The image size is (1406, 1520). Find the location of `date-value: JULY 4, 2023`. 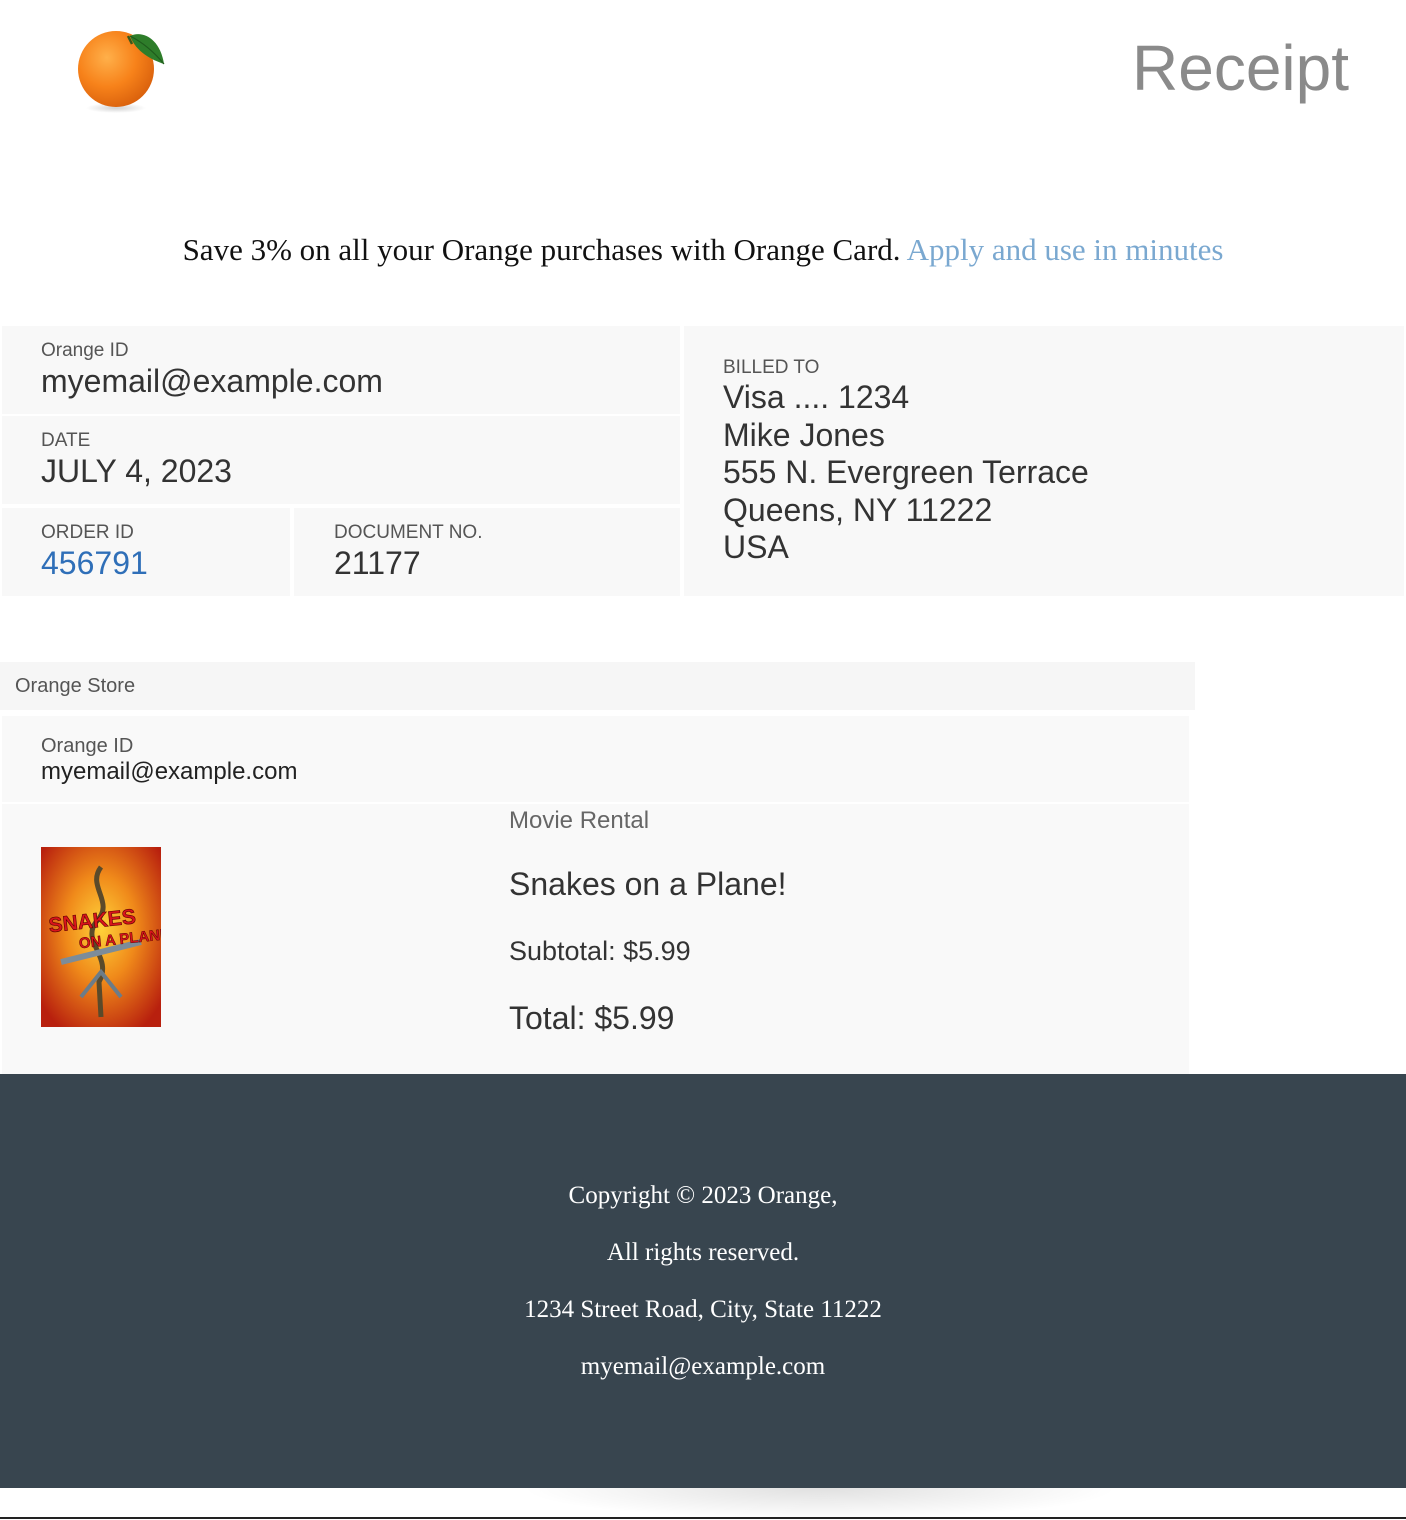

date-value: JULY 4, 2023 is located at coordinates (136, 471).